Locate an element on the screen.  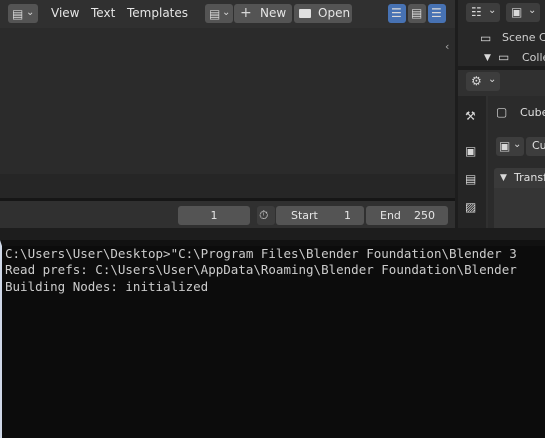
end-frame-field: End 250 is located at coordinates (407, 215).